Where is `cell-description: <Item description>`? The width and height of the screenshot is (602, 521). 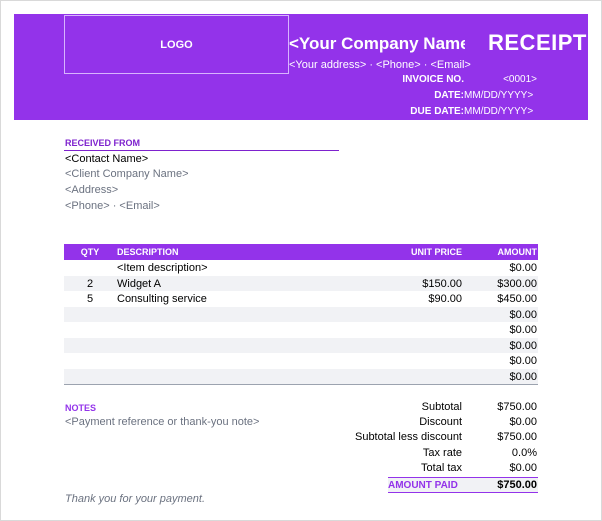
cell-description: <Item description> is located at coordinates (162, 268).